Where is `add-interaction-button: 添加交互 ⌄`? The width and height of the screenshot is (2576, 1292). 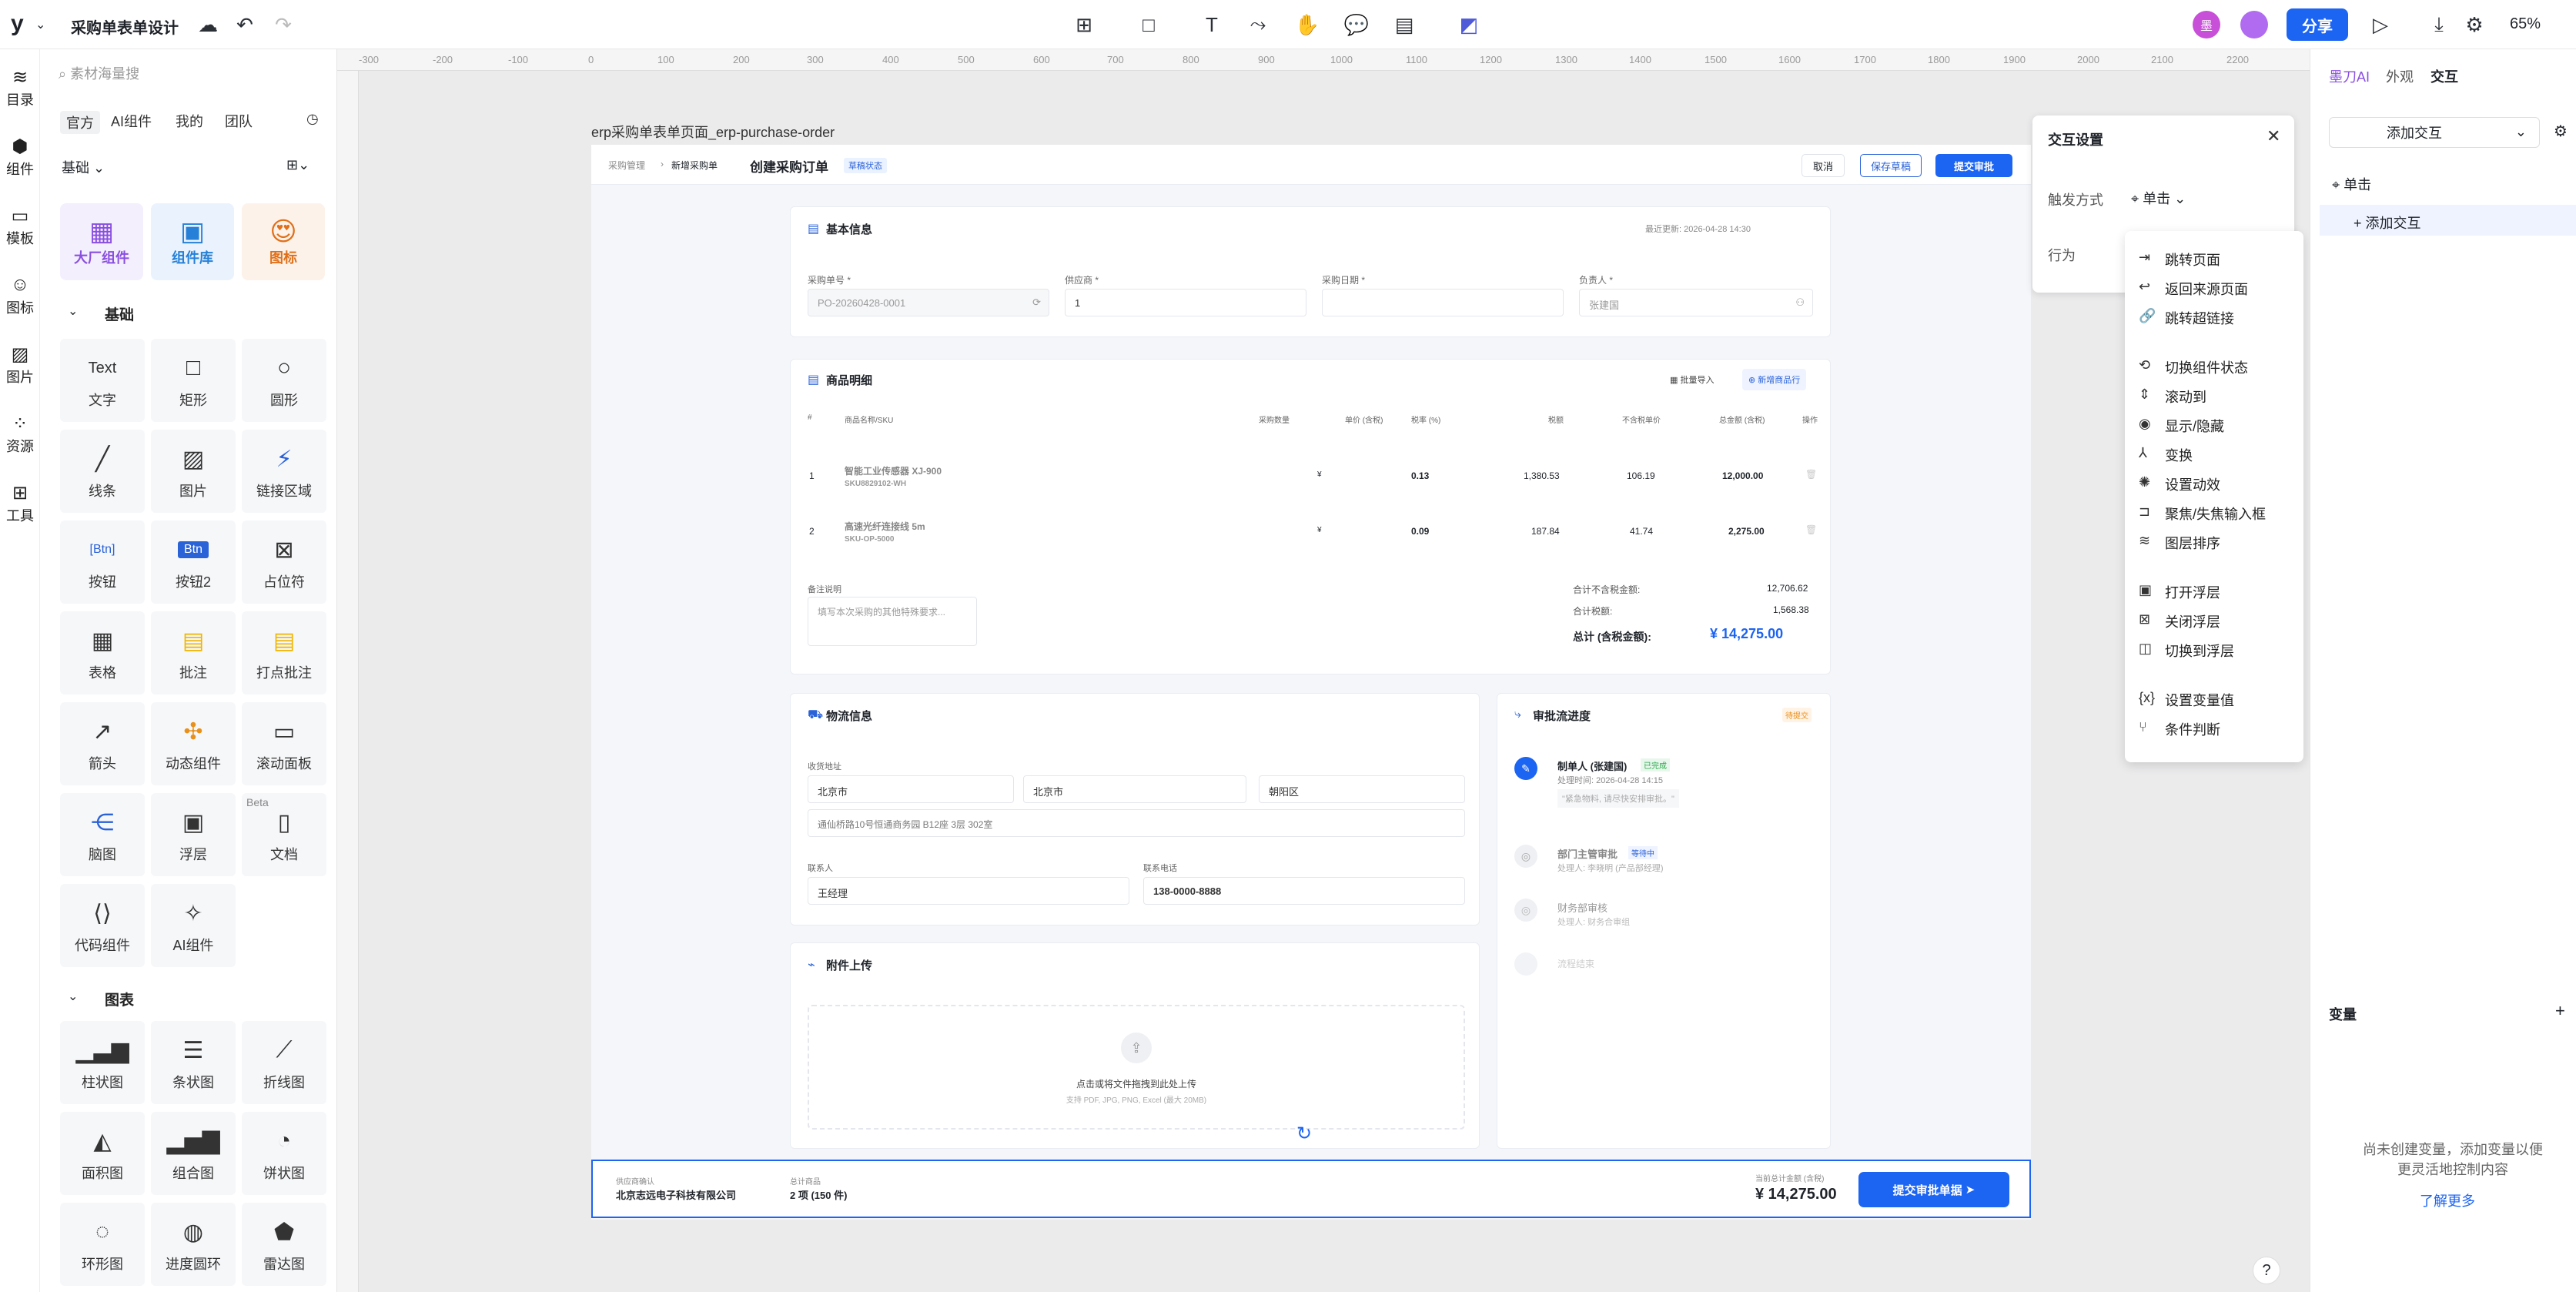
add-interaction-button: 添加交互 ⌄ is located at coordinates (2435, 132).